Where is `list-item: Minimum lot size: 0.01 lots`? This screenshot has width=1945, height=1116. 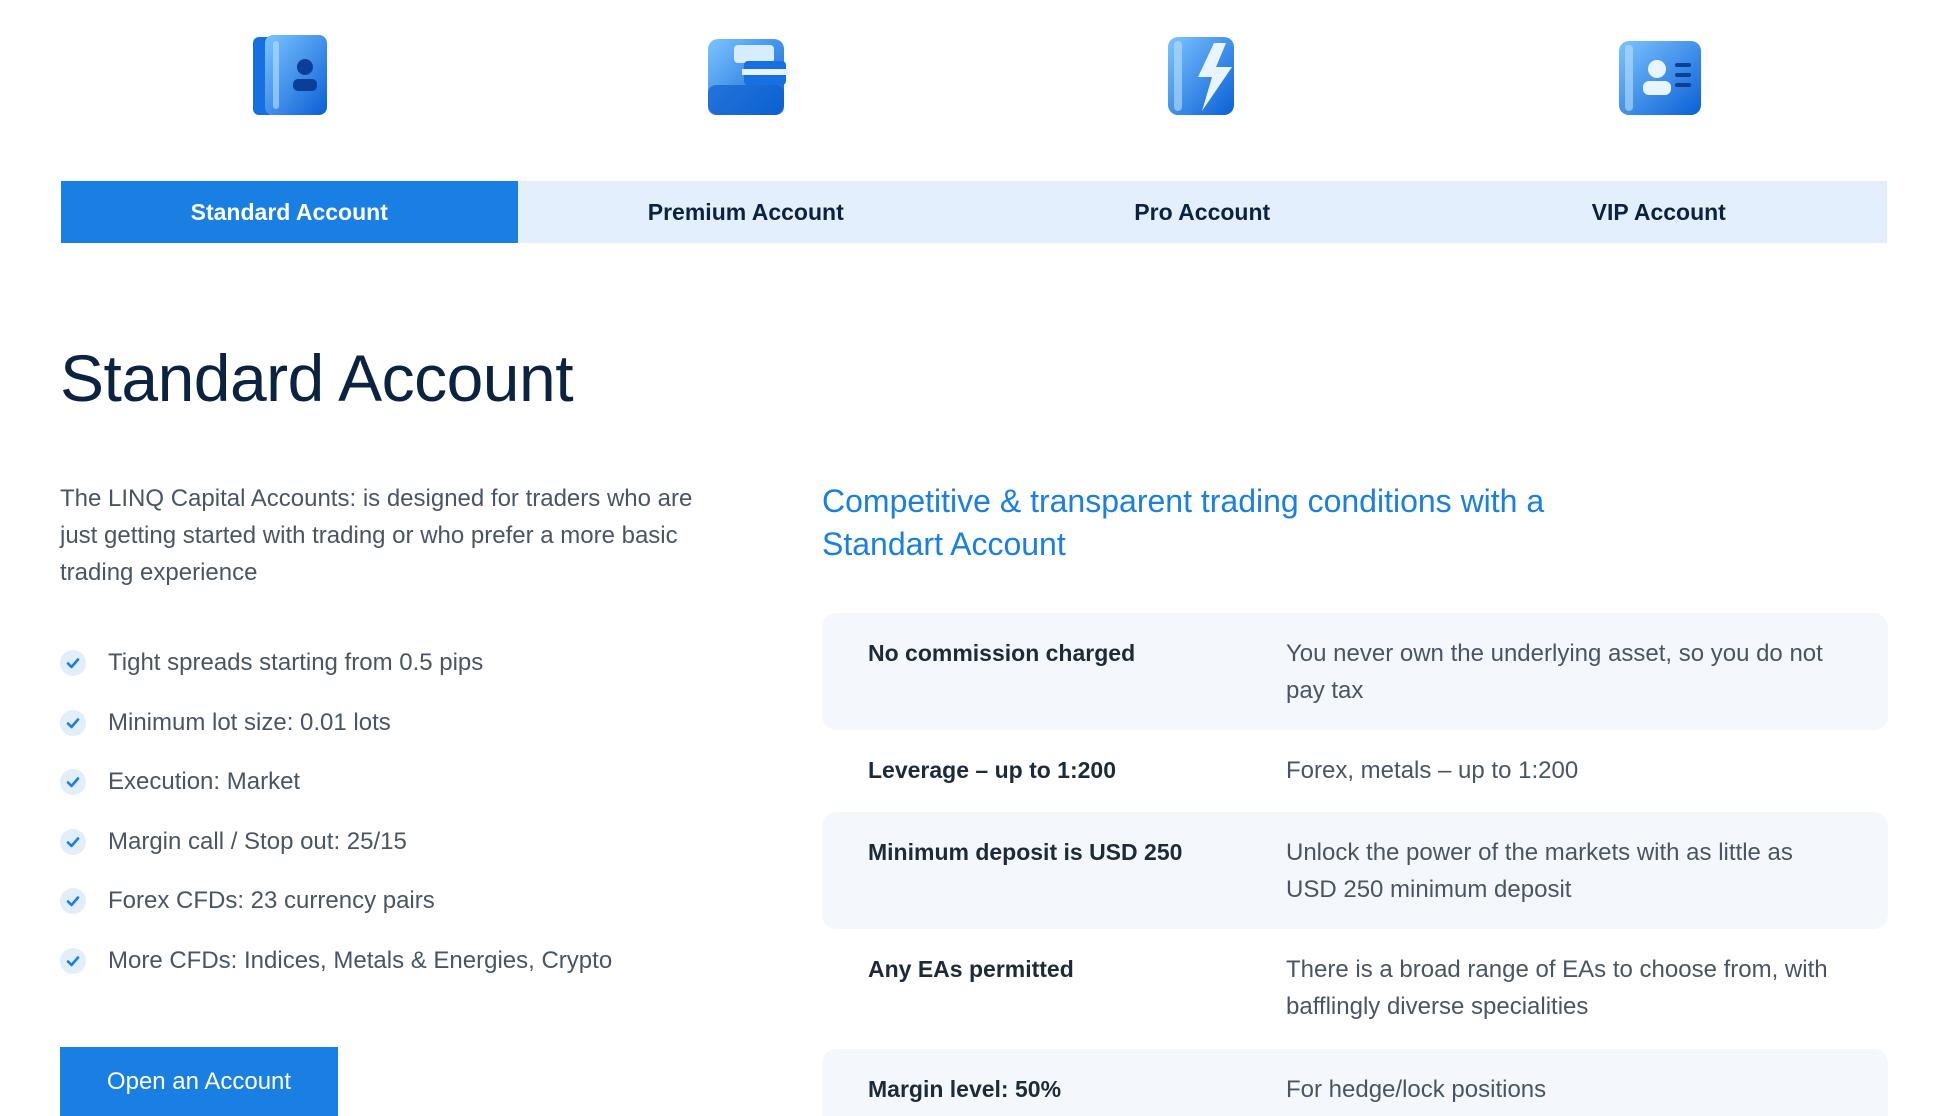 list-item: Minimum lot size: 0.01 lots is located at coordinates (336, 723).